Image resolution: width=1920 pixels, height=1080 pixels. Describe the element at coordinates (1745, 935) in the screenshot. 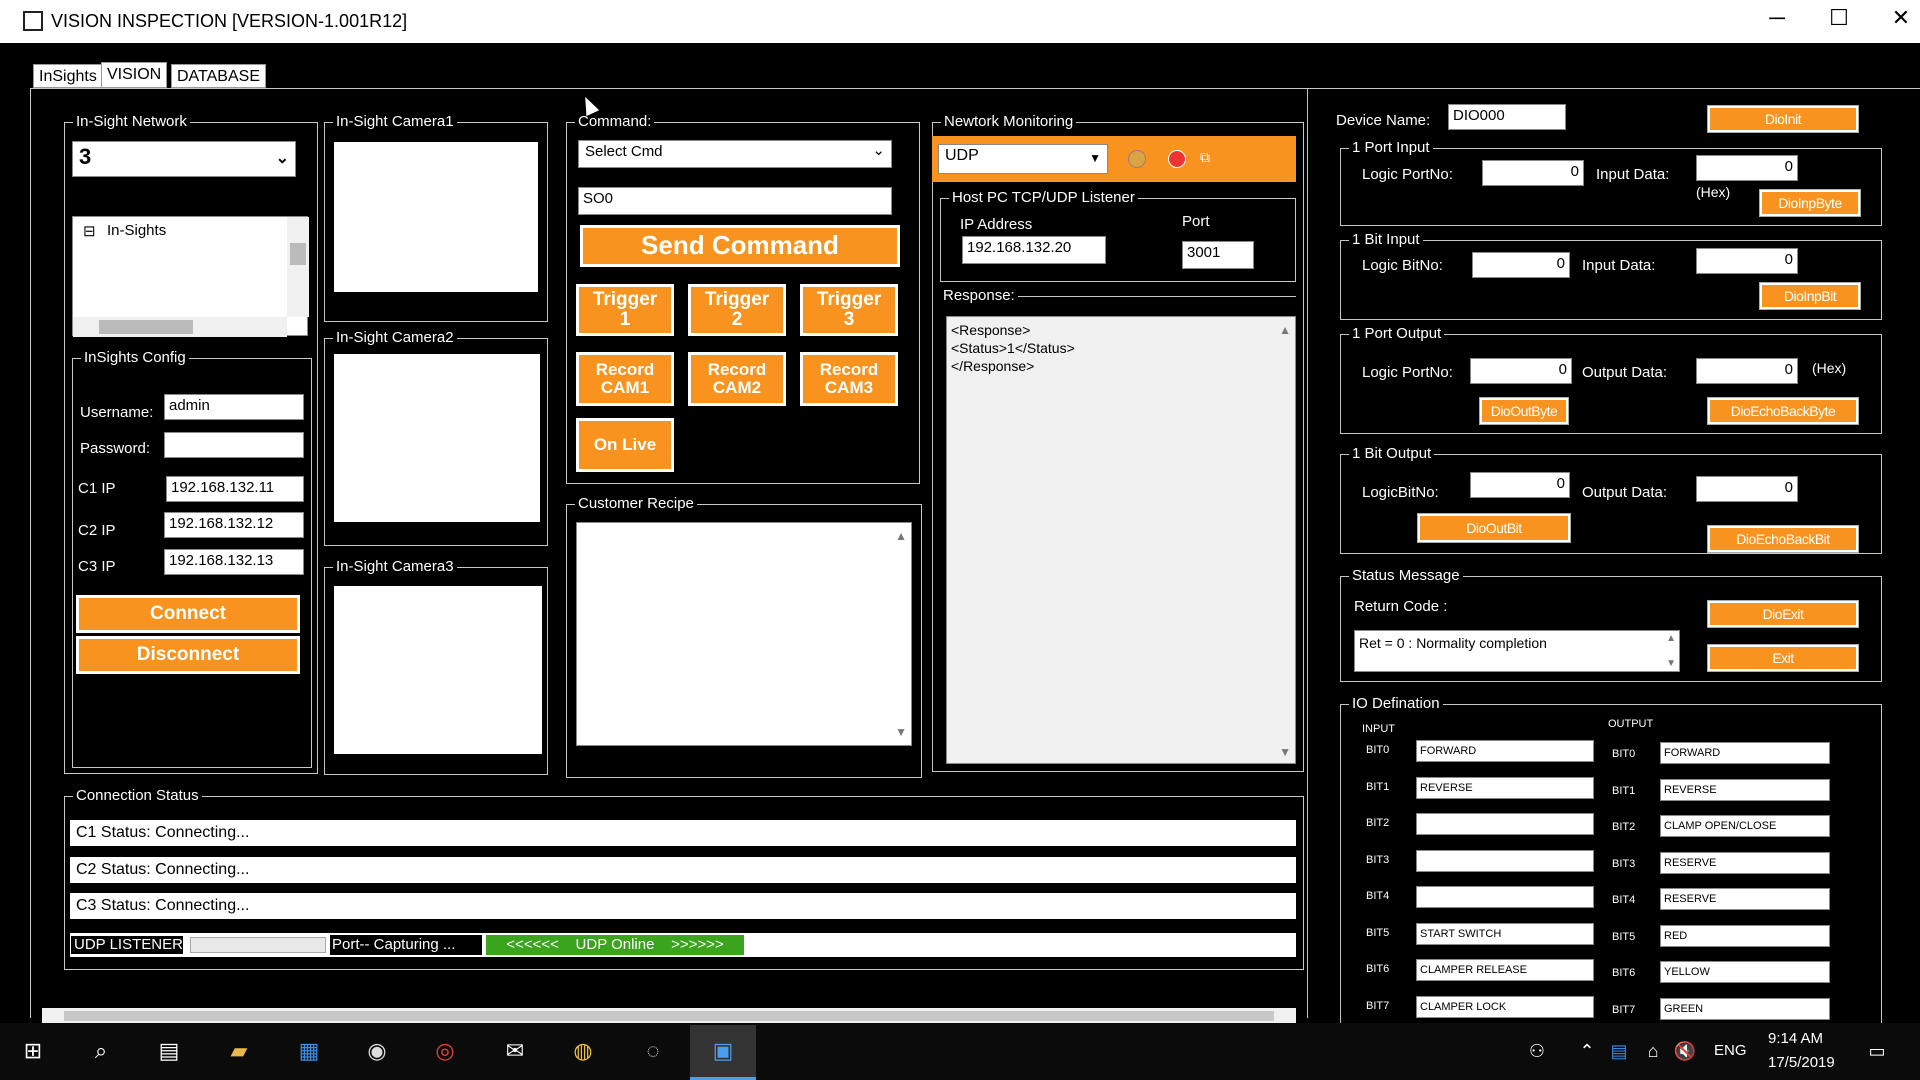

I see `io-output-field: RED` at that location.